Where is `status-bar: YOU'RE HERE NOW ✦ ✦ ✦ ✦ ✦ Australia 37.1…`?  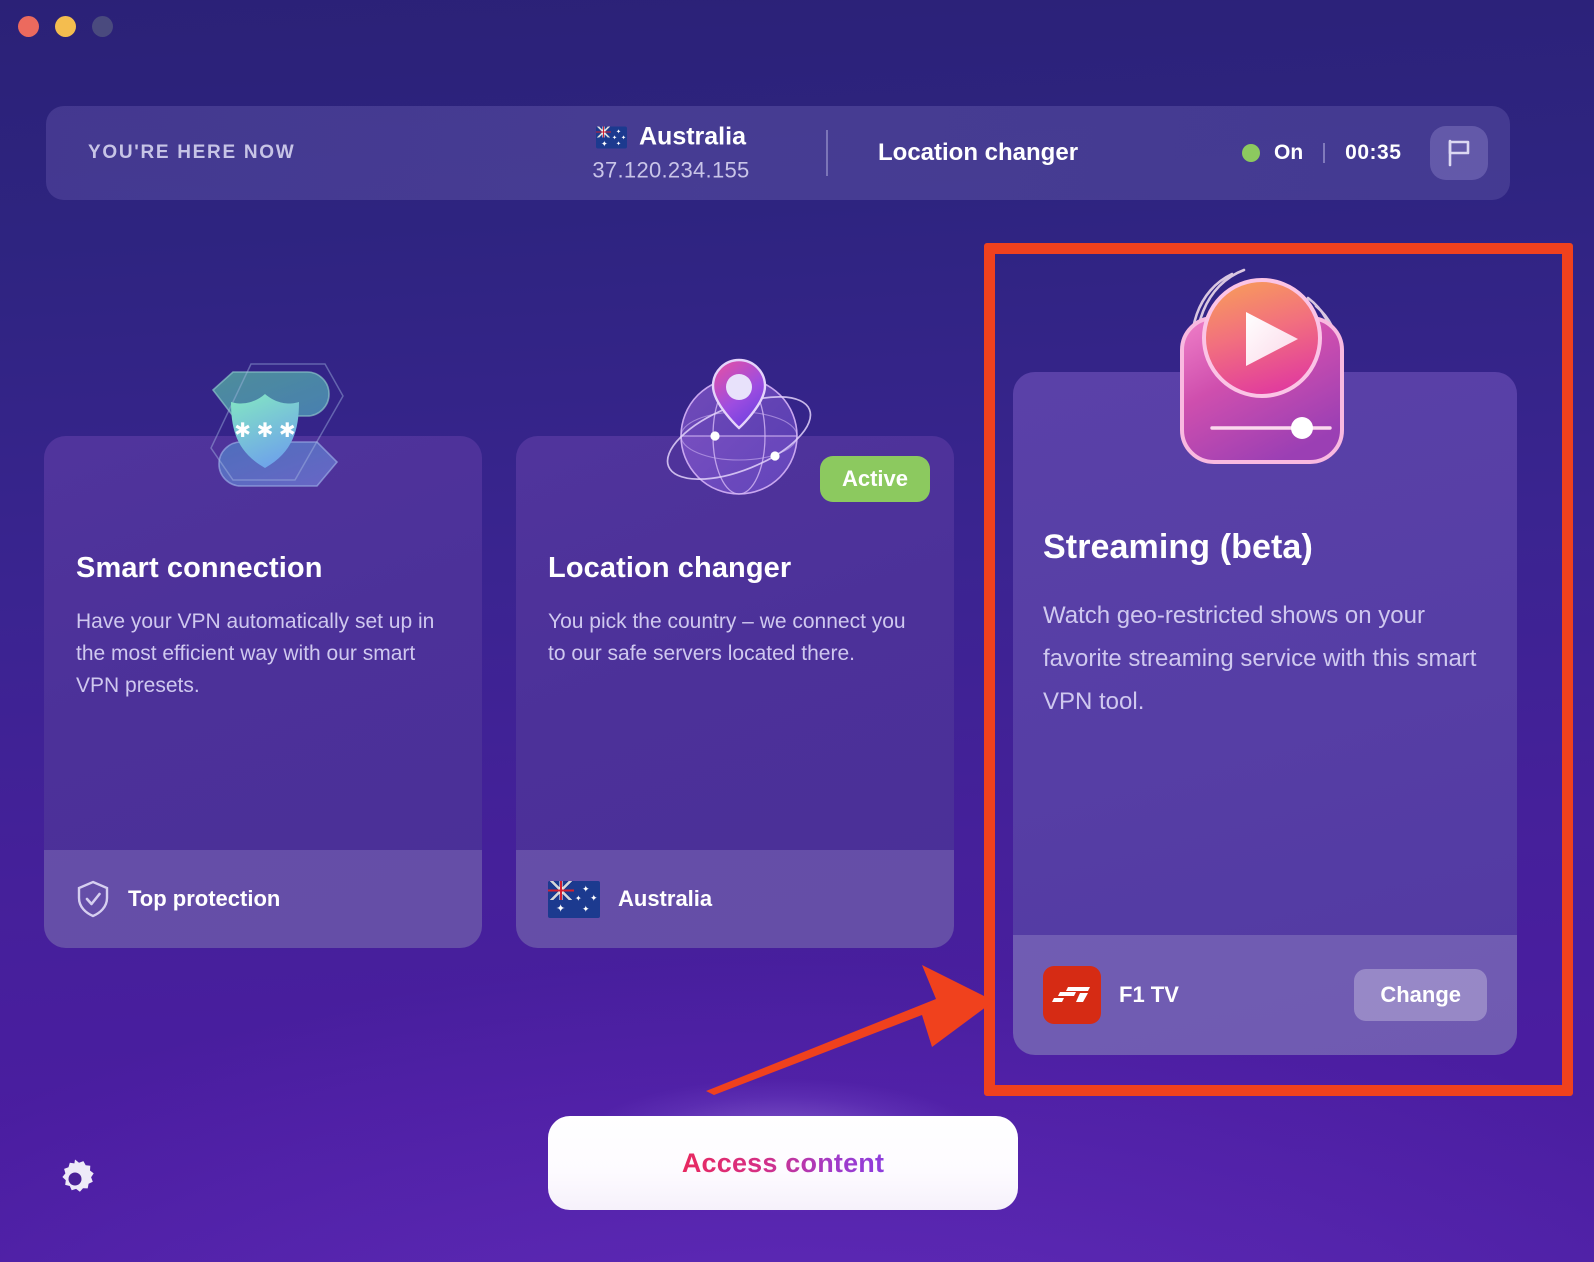 status-bar: YOU'RE HERE NOW ✦ ✦ ✦ ✦ ✦ Australia 37.1… is located at coordinates (778, 153).